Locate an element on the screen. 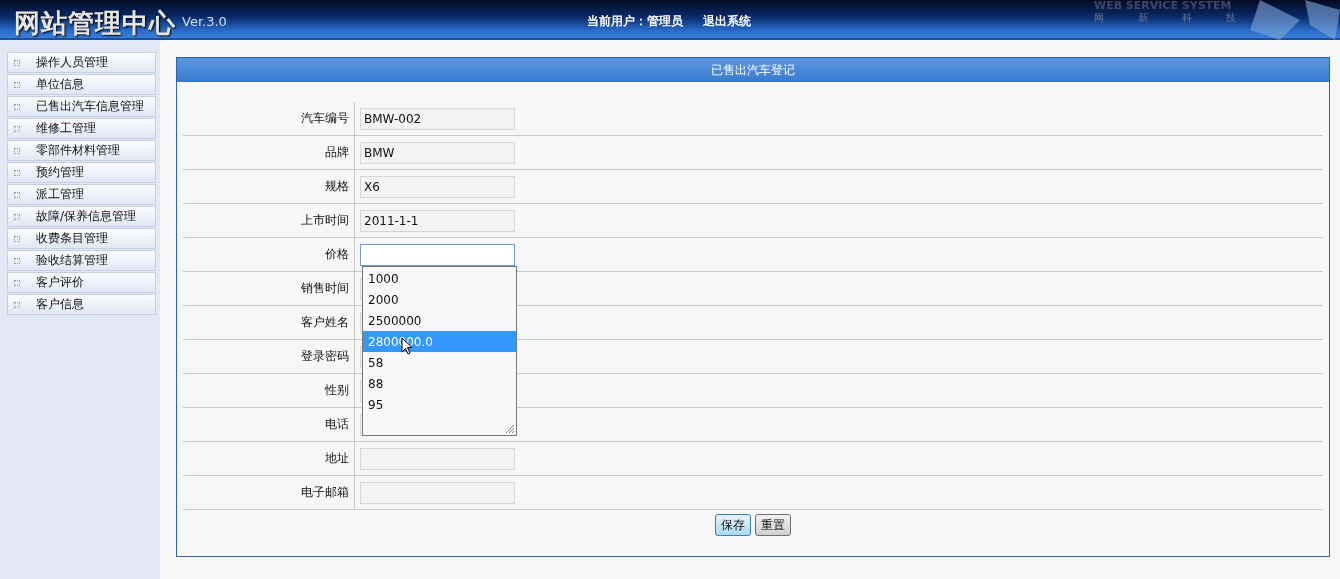  sidebar-item: 操作人员管理 is located at coordinates (81, 62).